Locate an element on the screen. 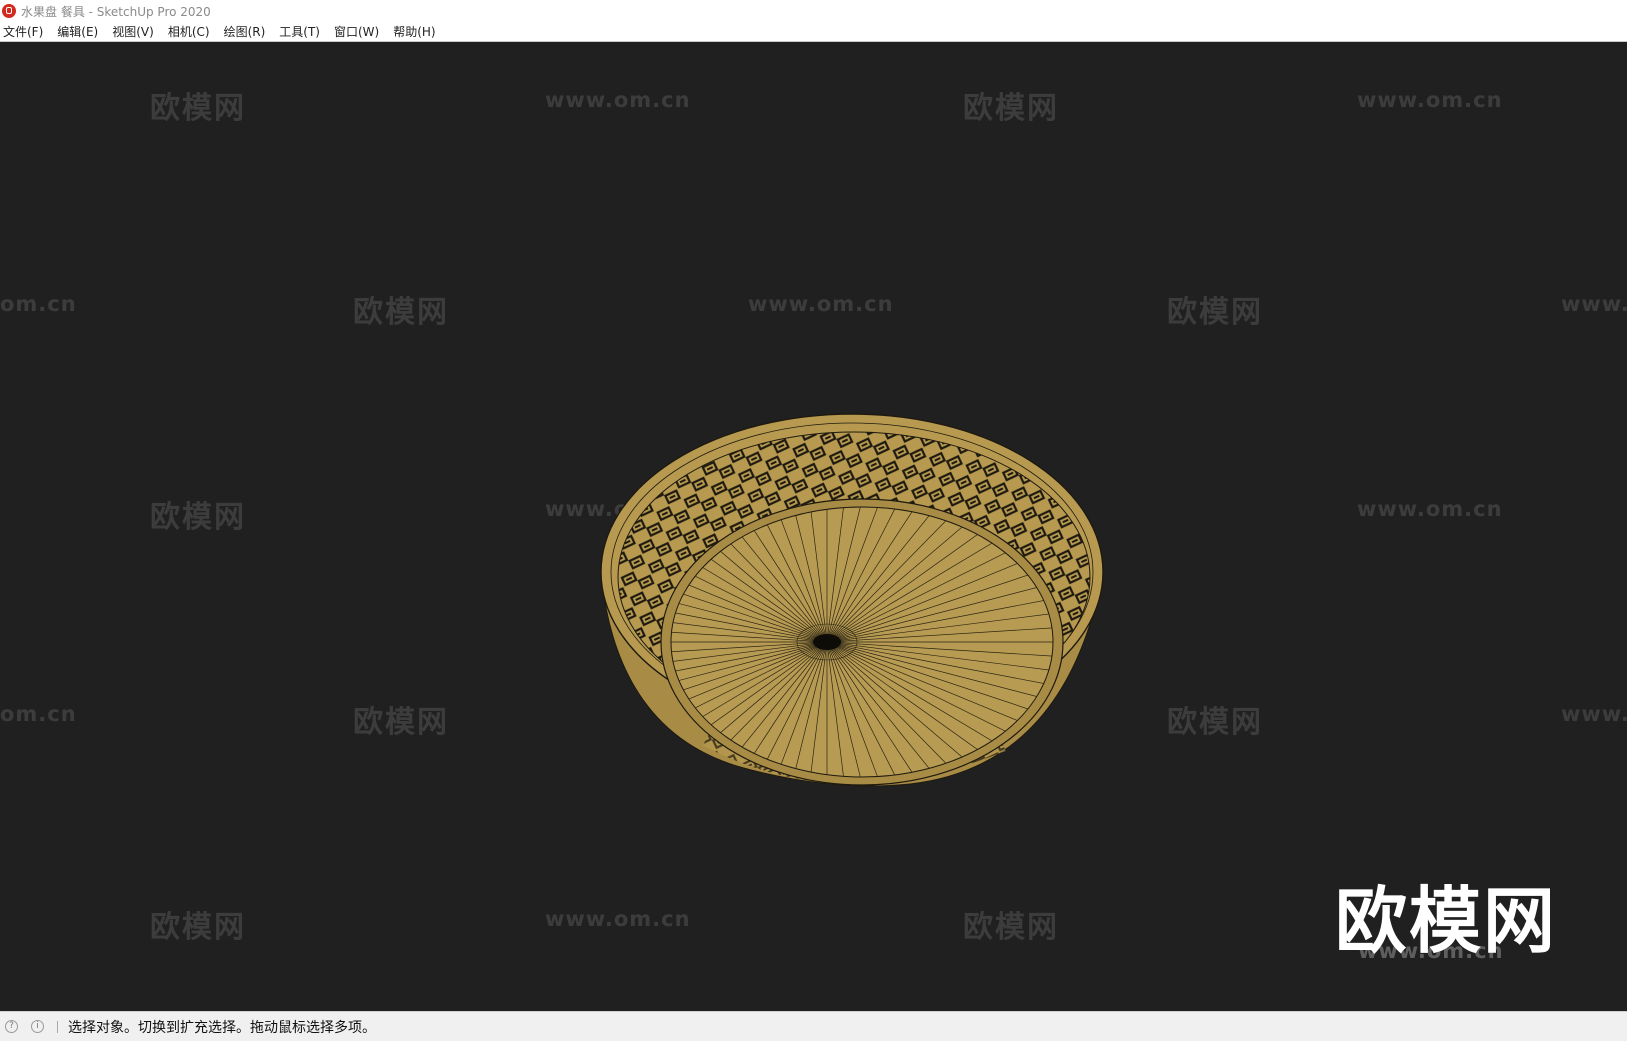  menu-edit: 编辑(E) is located at coordinates (79, 31).